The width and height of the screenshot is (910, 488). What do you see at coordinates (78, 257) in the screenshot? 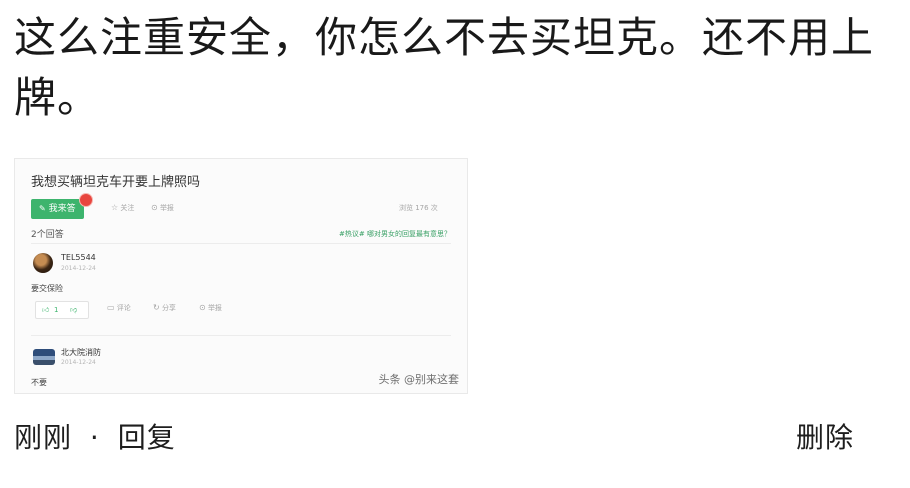
I see `answer-user-name: TEL5544` at bounding box center [78, 257].